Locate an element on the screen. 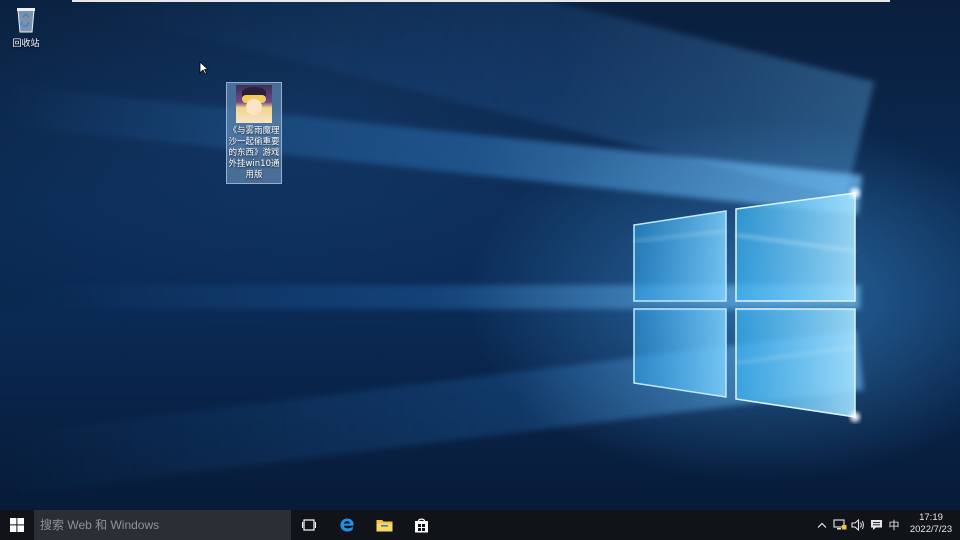  edge-icon is located at coordinates (347, 525).